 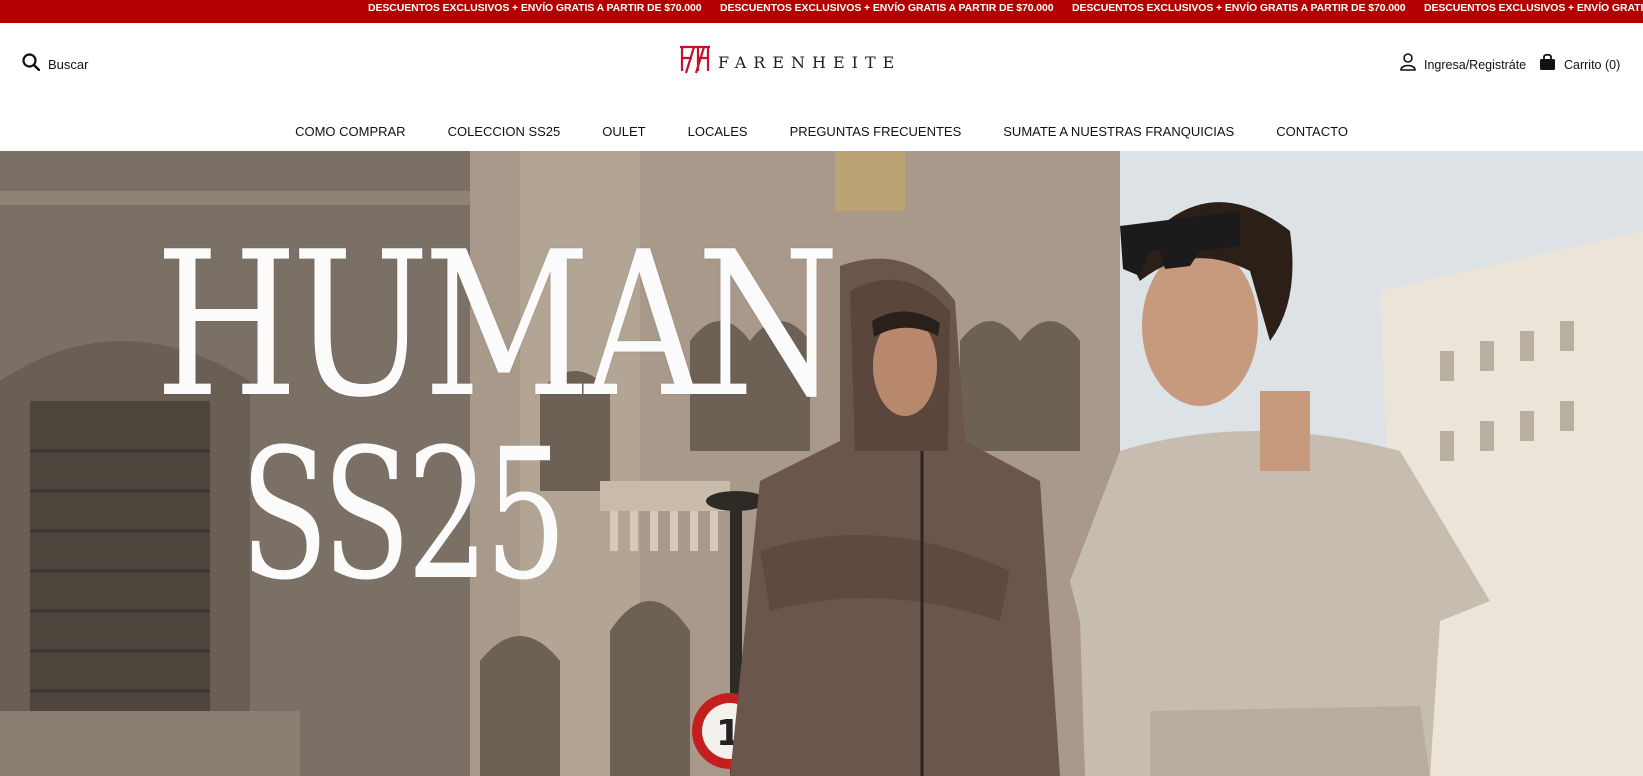 What do you see at coordinates (1547, 64) in the screenshot?
I see `shopping-bag-icon` at bounding box center [1547, 64].